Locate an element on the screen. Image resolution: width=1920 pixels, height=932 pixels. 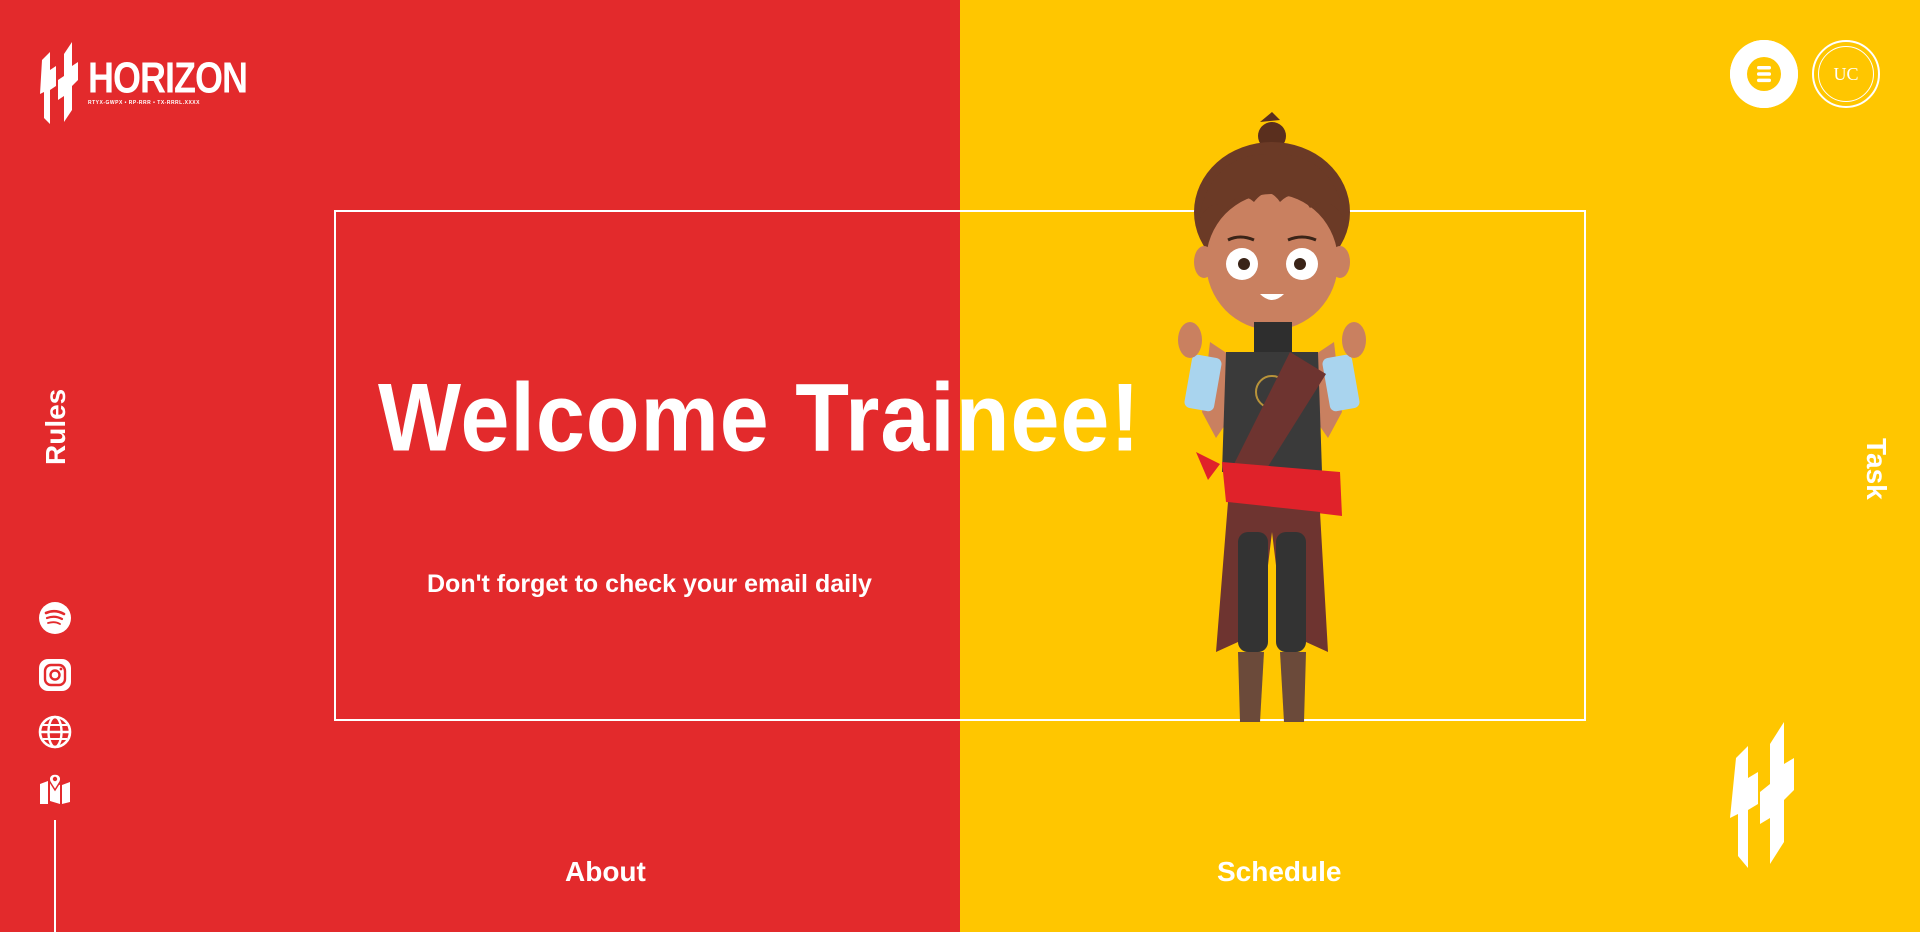
globe-icon is located at coordinates (55, 732).